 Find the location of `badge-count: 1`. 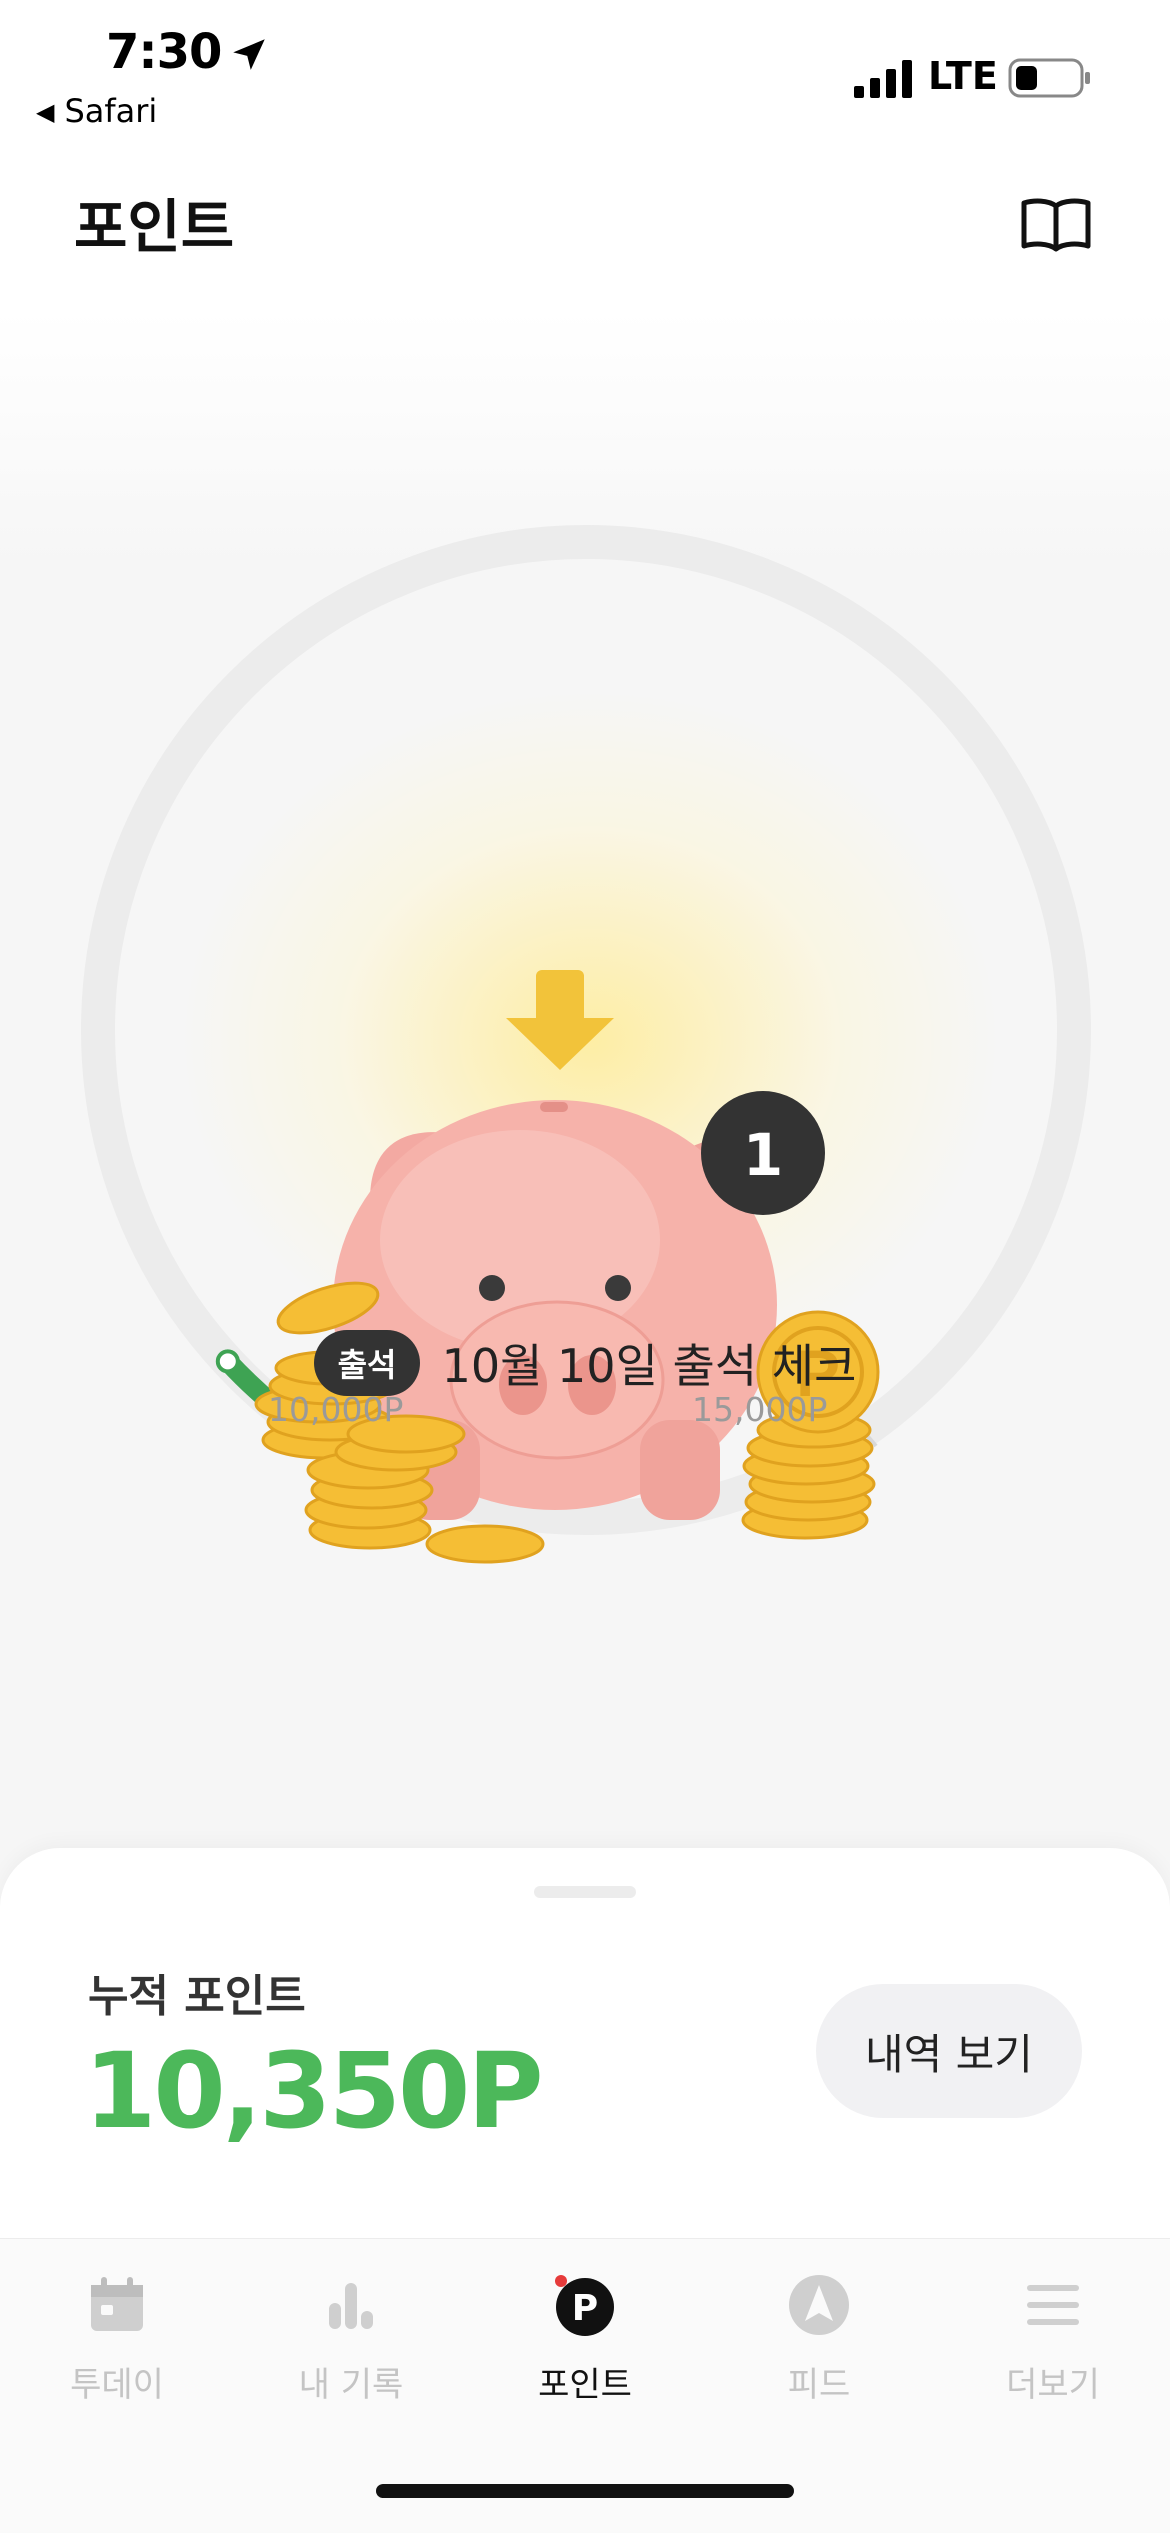

badge-count: 1 is located at coordinates (763, 1155).